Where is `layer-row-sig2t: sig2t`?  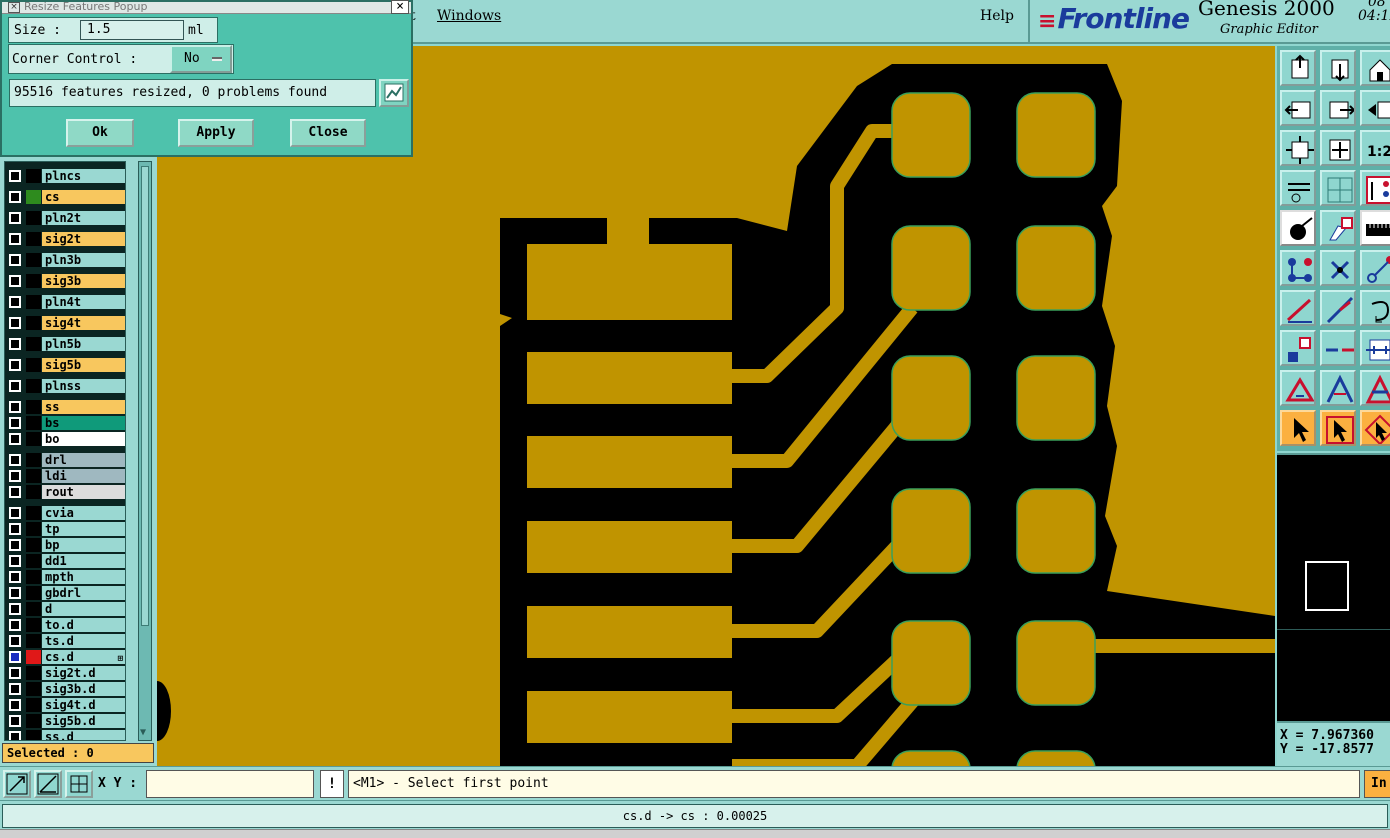
layer-row-sig2t: sig2t is located at coordinates (65, 239).